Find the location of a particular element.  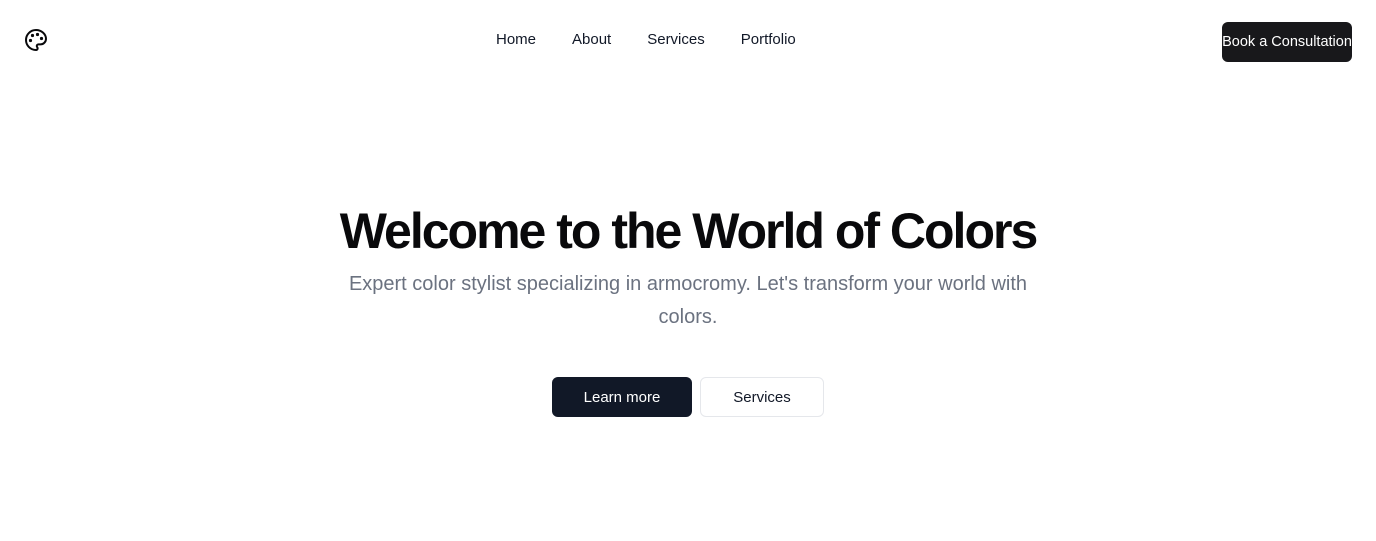

nav-portfolio-link: Portfolio is located at coordinates (768, 40).